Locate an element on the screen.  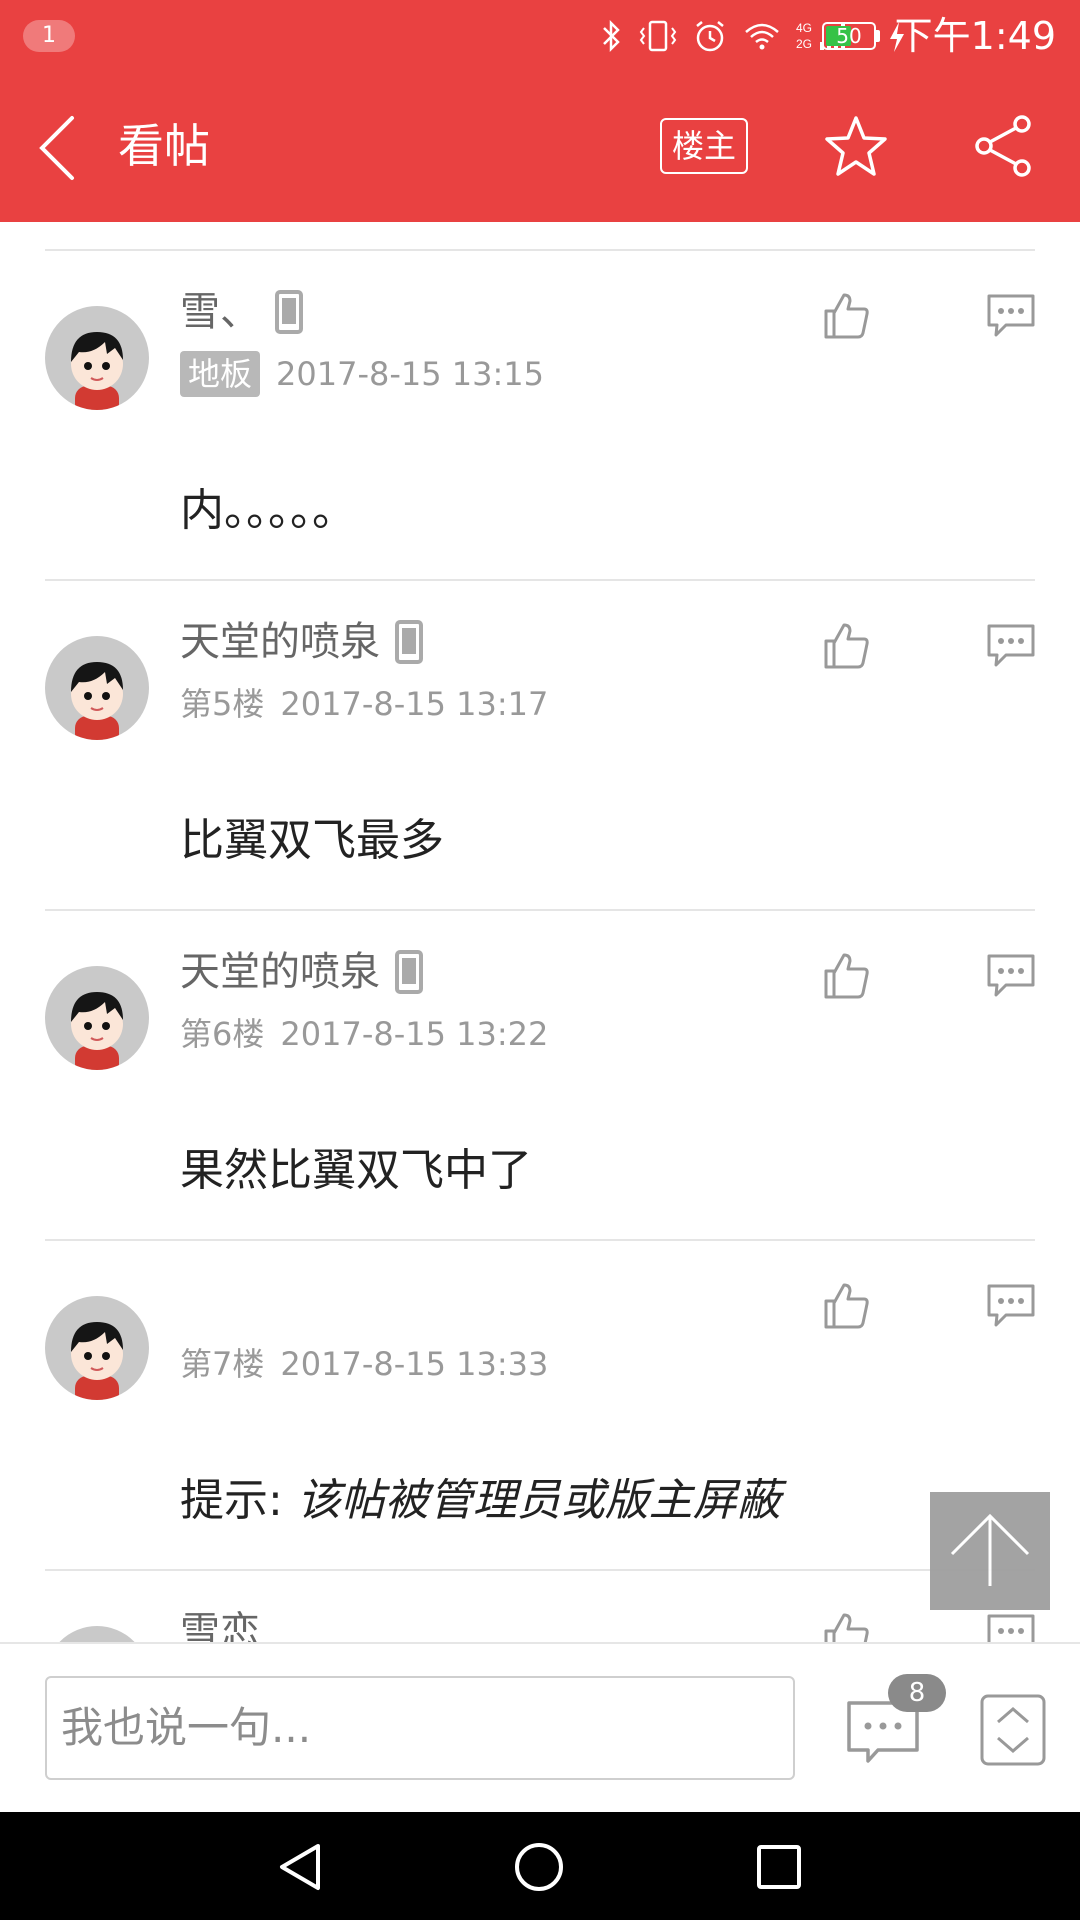
svg-text: 2G is located at coordinates (804, 44).